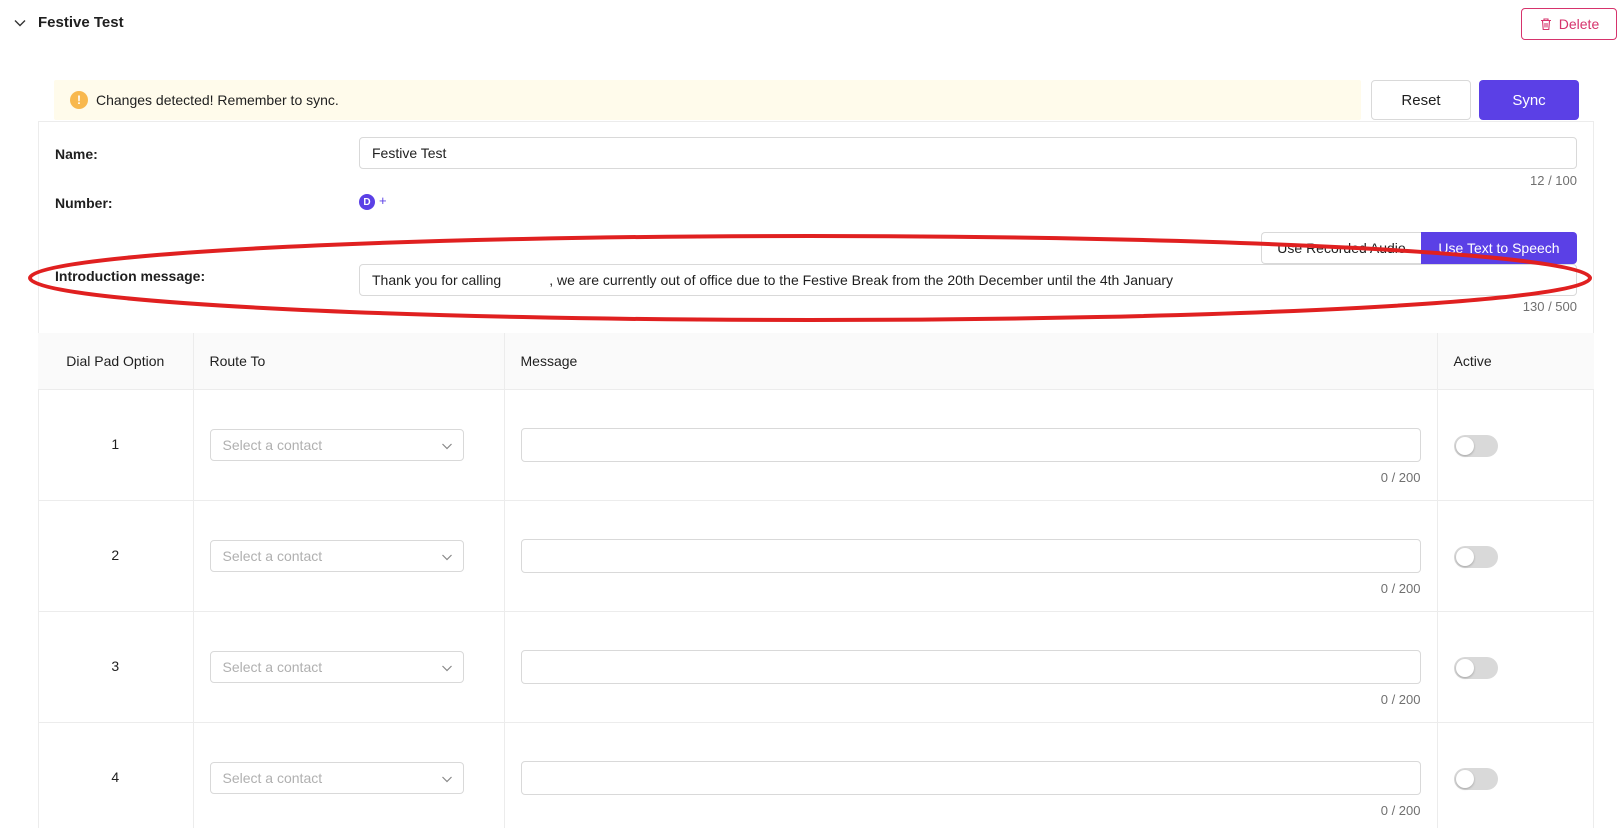  What do you see at coordinates (1553, 180) in the screenshot?
I see `name-char-count: 12 / 100` at bounding box center [1553, 180].